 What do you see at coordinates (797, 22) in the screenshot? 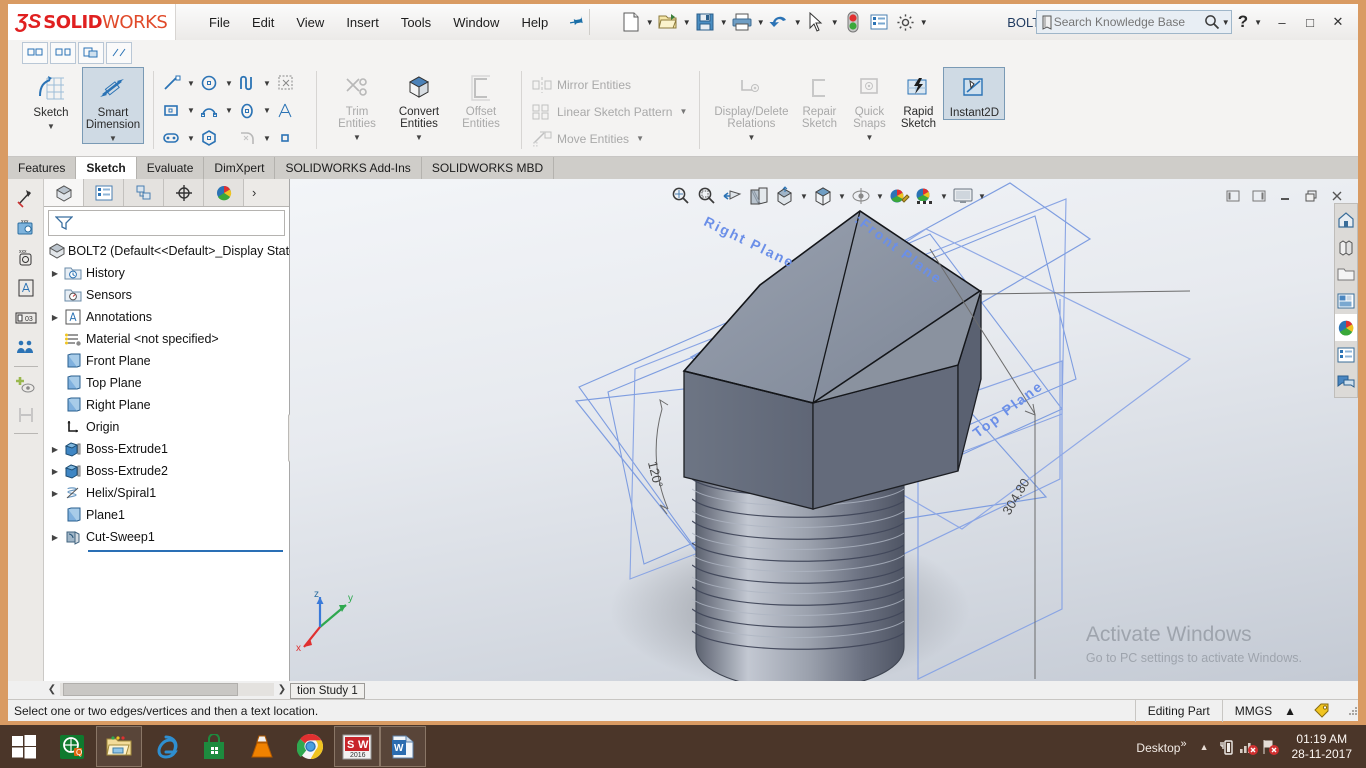
I see `undo-dropdown: ▼` at bounding box center [797, 22].